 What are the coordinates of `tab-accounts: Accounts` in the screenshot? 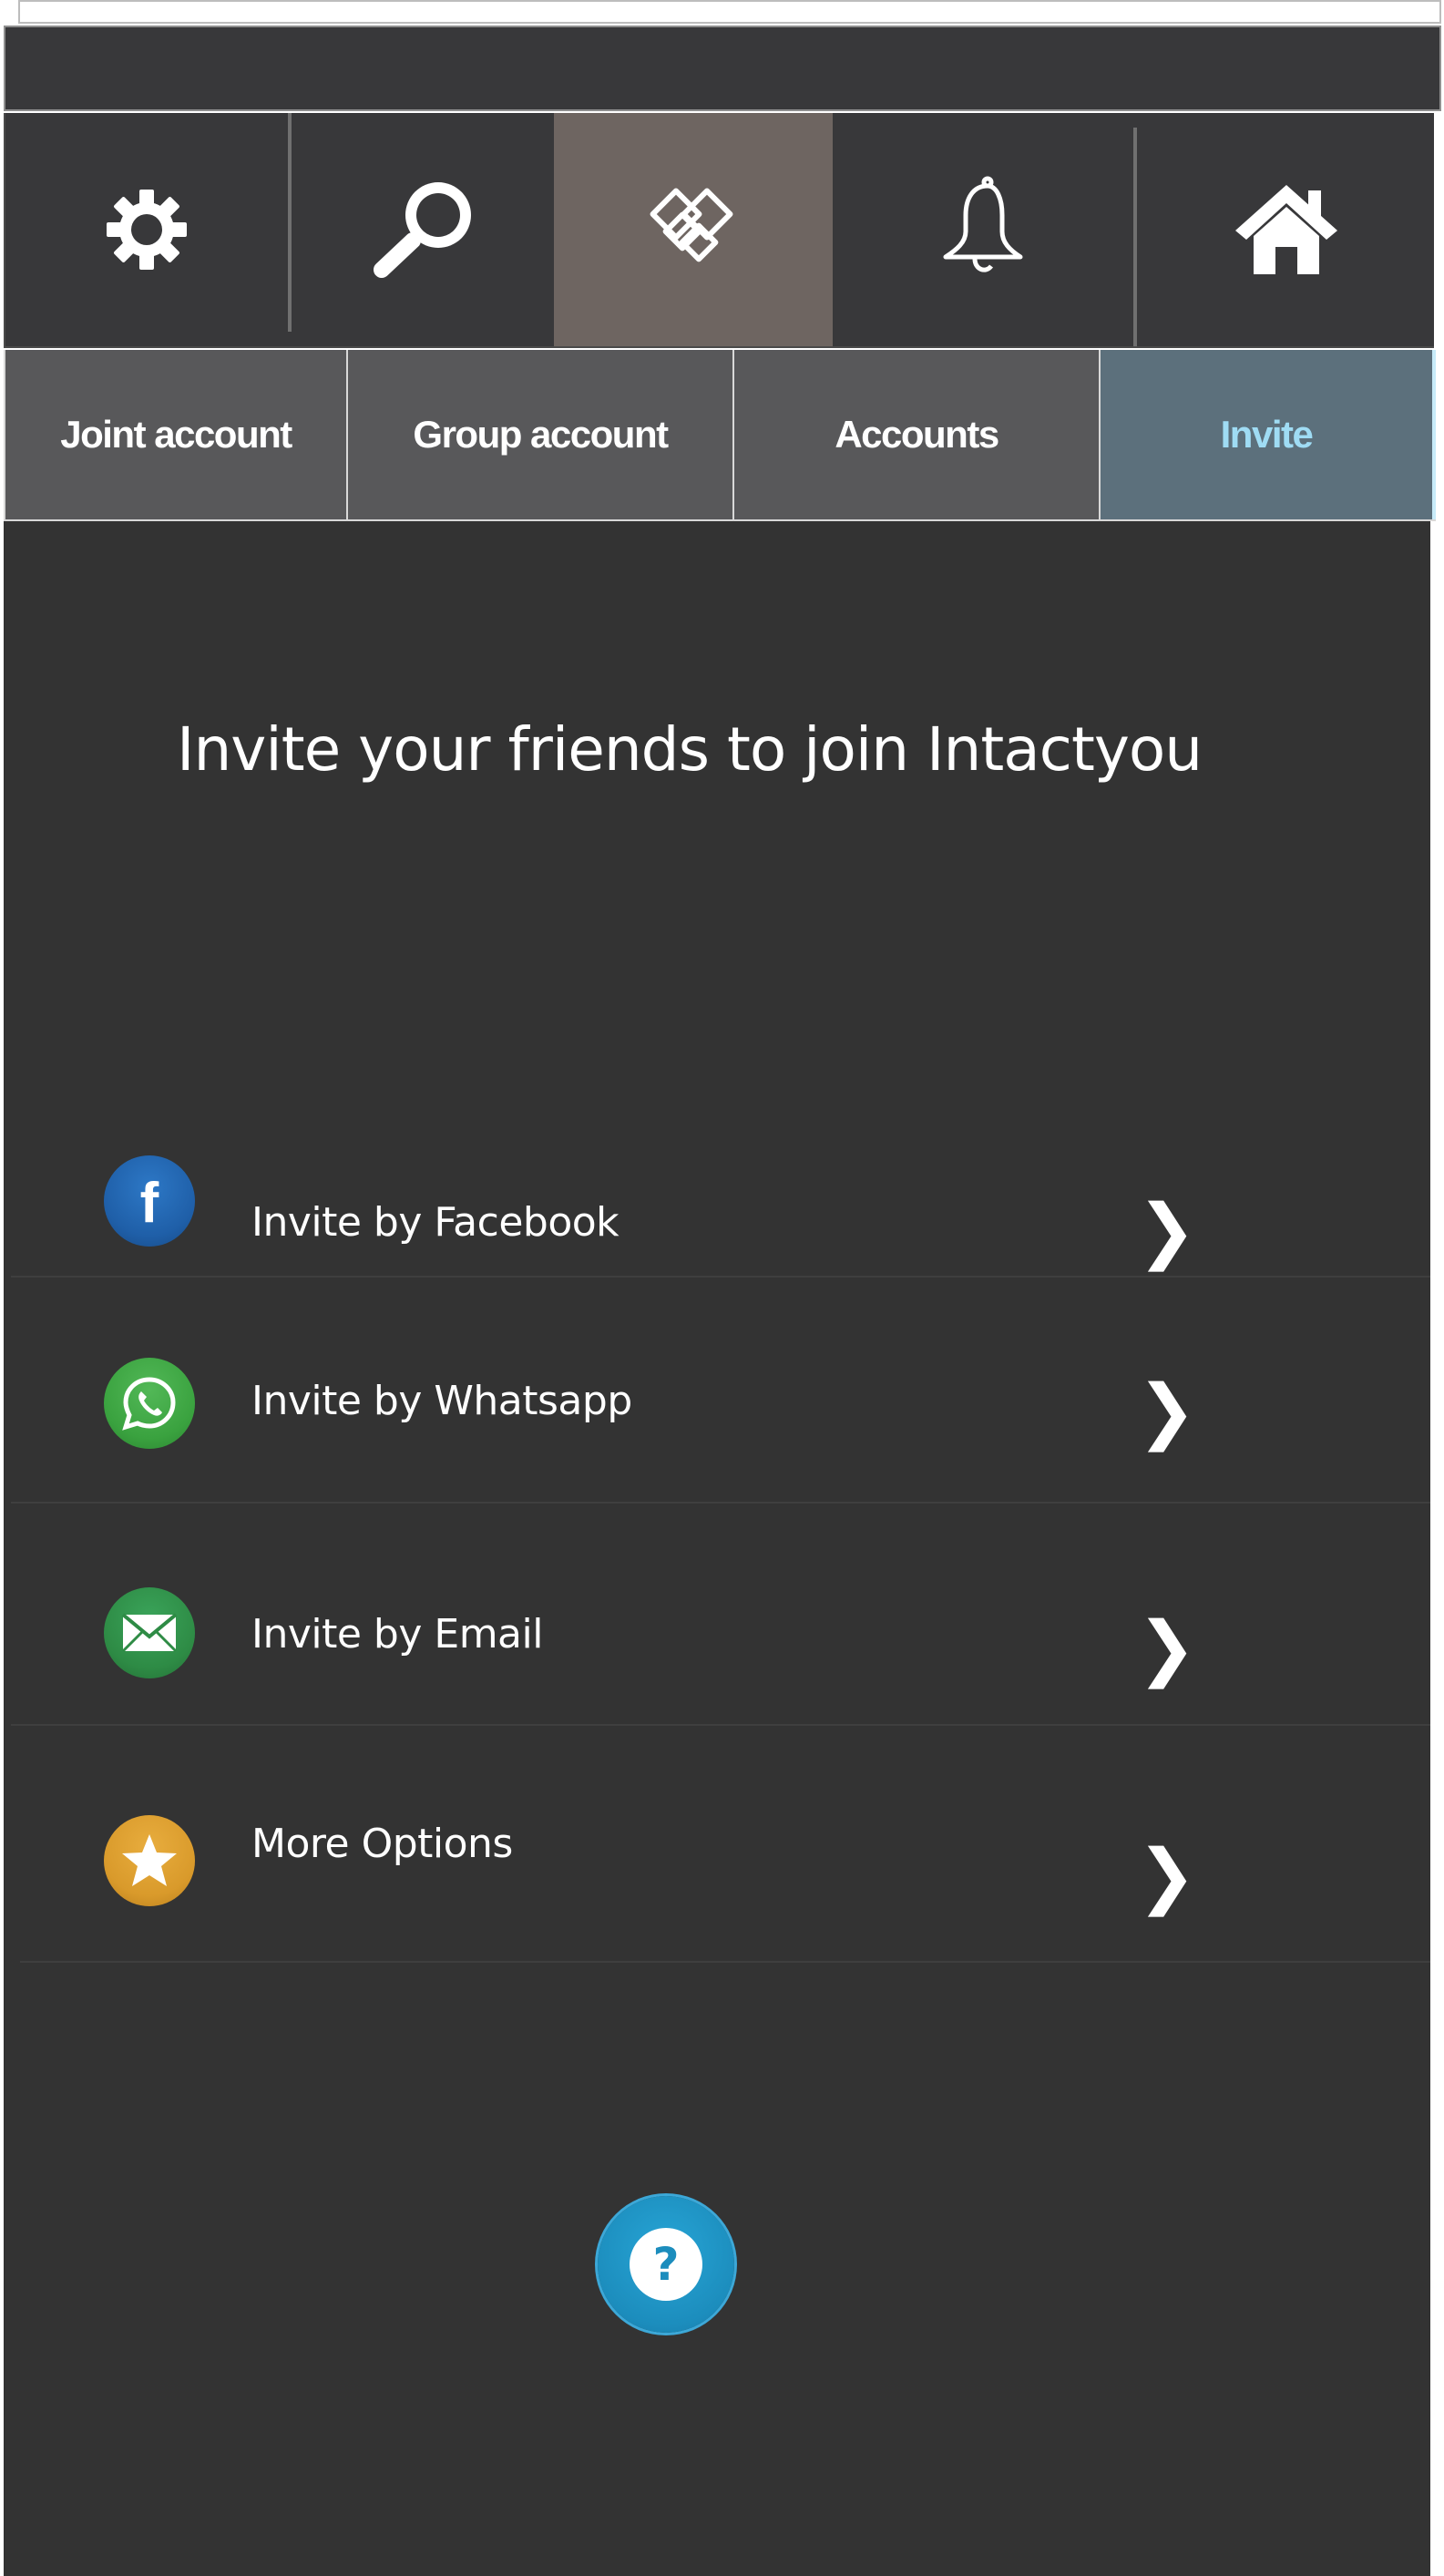 It's located at (917, 435).